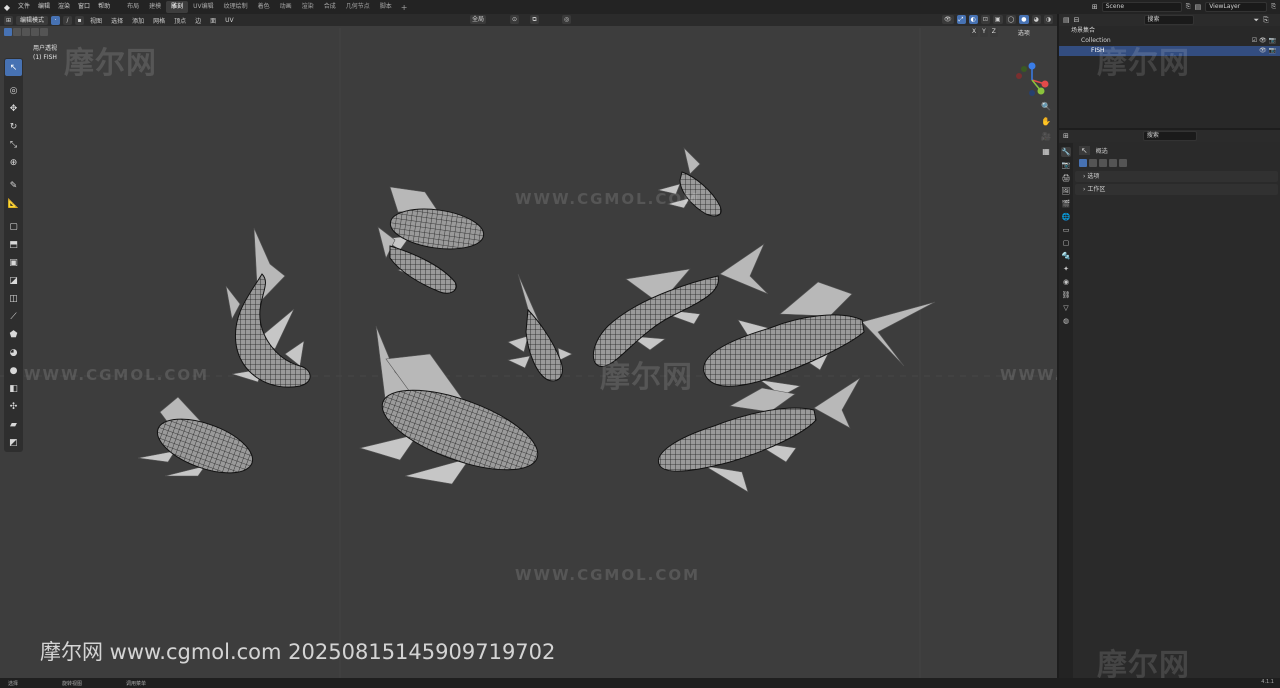 The width and height of the screenshot is (1280, 688). Describe the element at coordinates (13, 185) in the screenshot. I see `annotate-tool: ✎` at that location.